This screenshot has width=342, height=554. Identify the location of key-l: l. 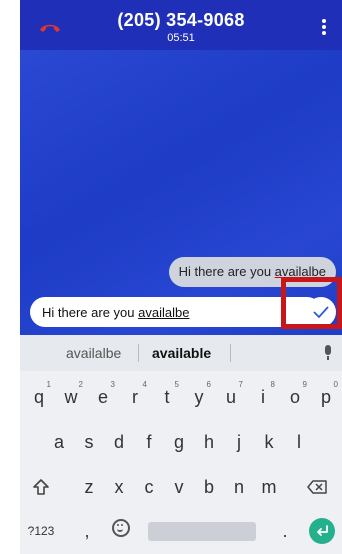
(299, 442).